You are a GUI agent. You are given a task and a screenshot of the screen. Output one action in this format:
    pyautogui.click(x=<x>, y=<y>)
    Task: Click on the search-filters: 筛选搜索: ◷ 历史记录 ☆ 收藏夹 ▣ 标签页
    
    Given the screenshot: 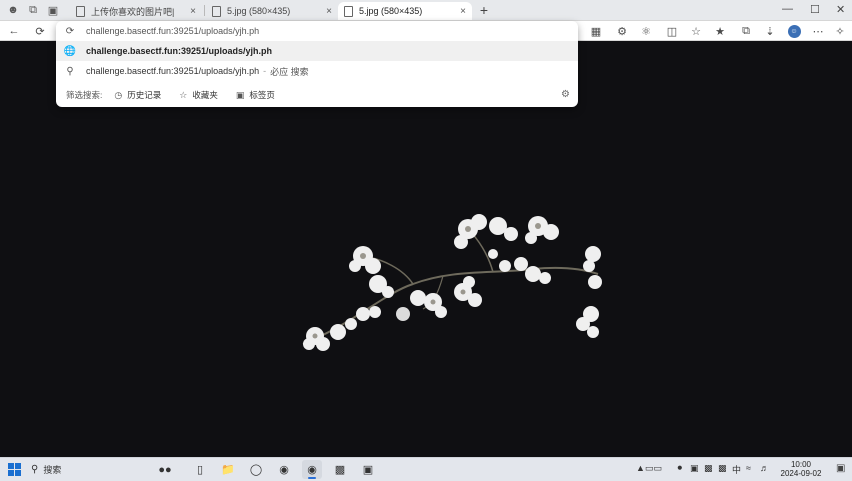 What is the action you would take?
    pyautogui.click(x=317, y=95)
    